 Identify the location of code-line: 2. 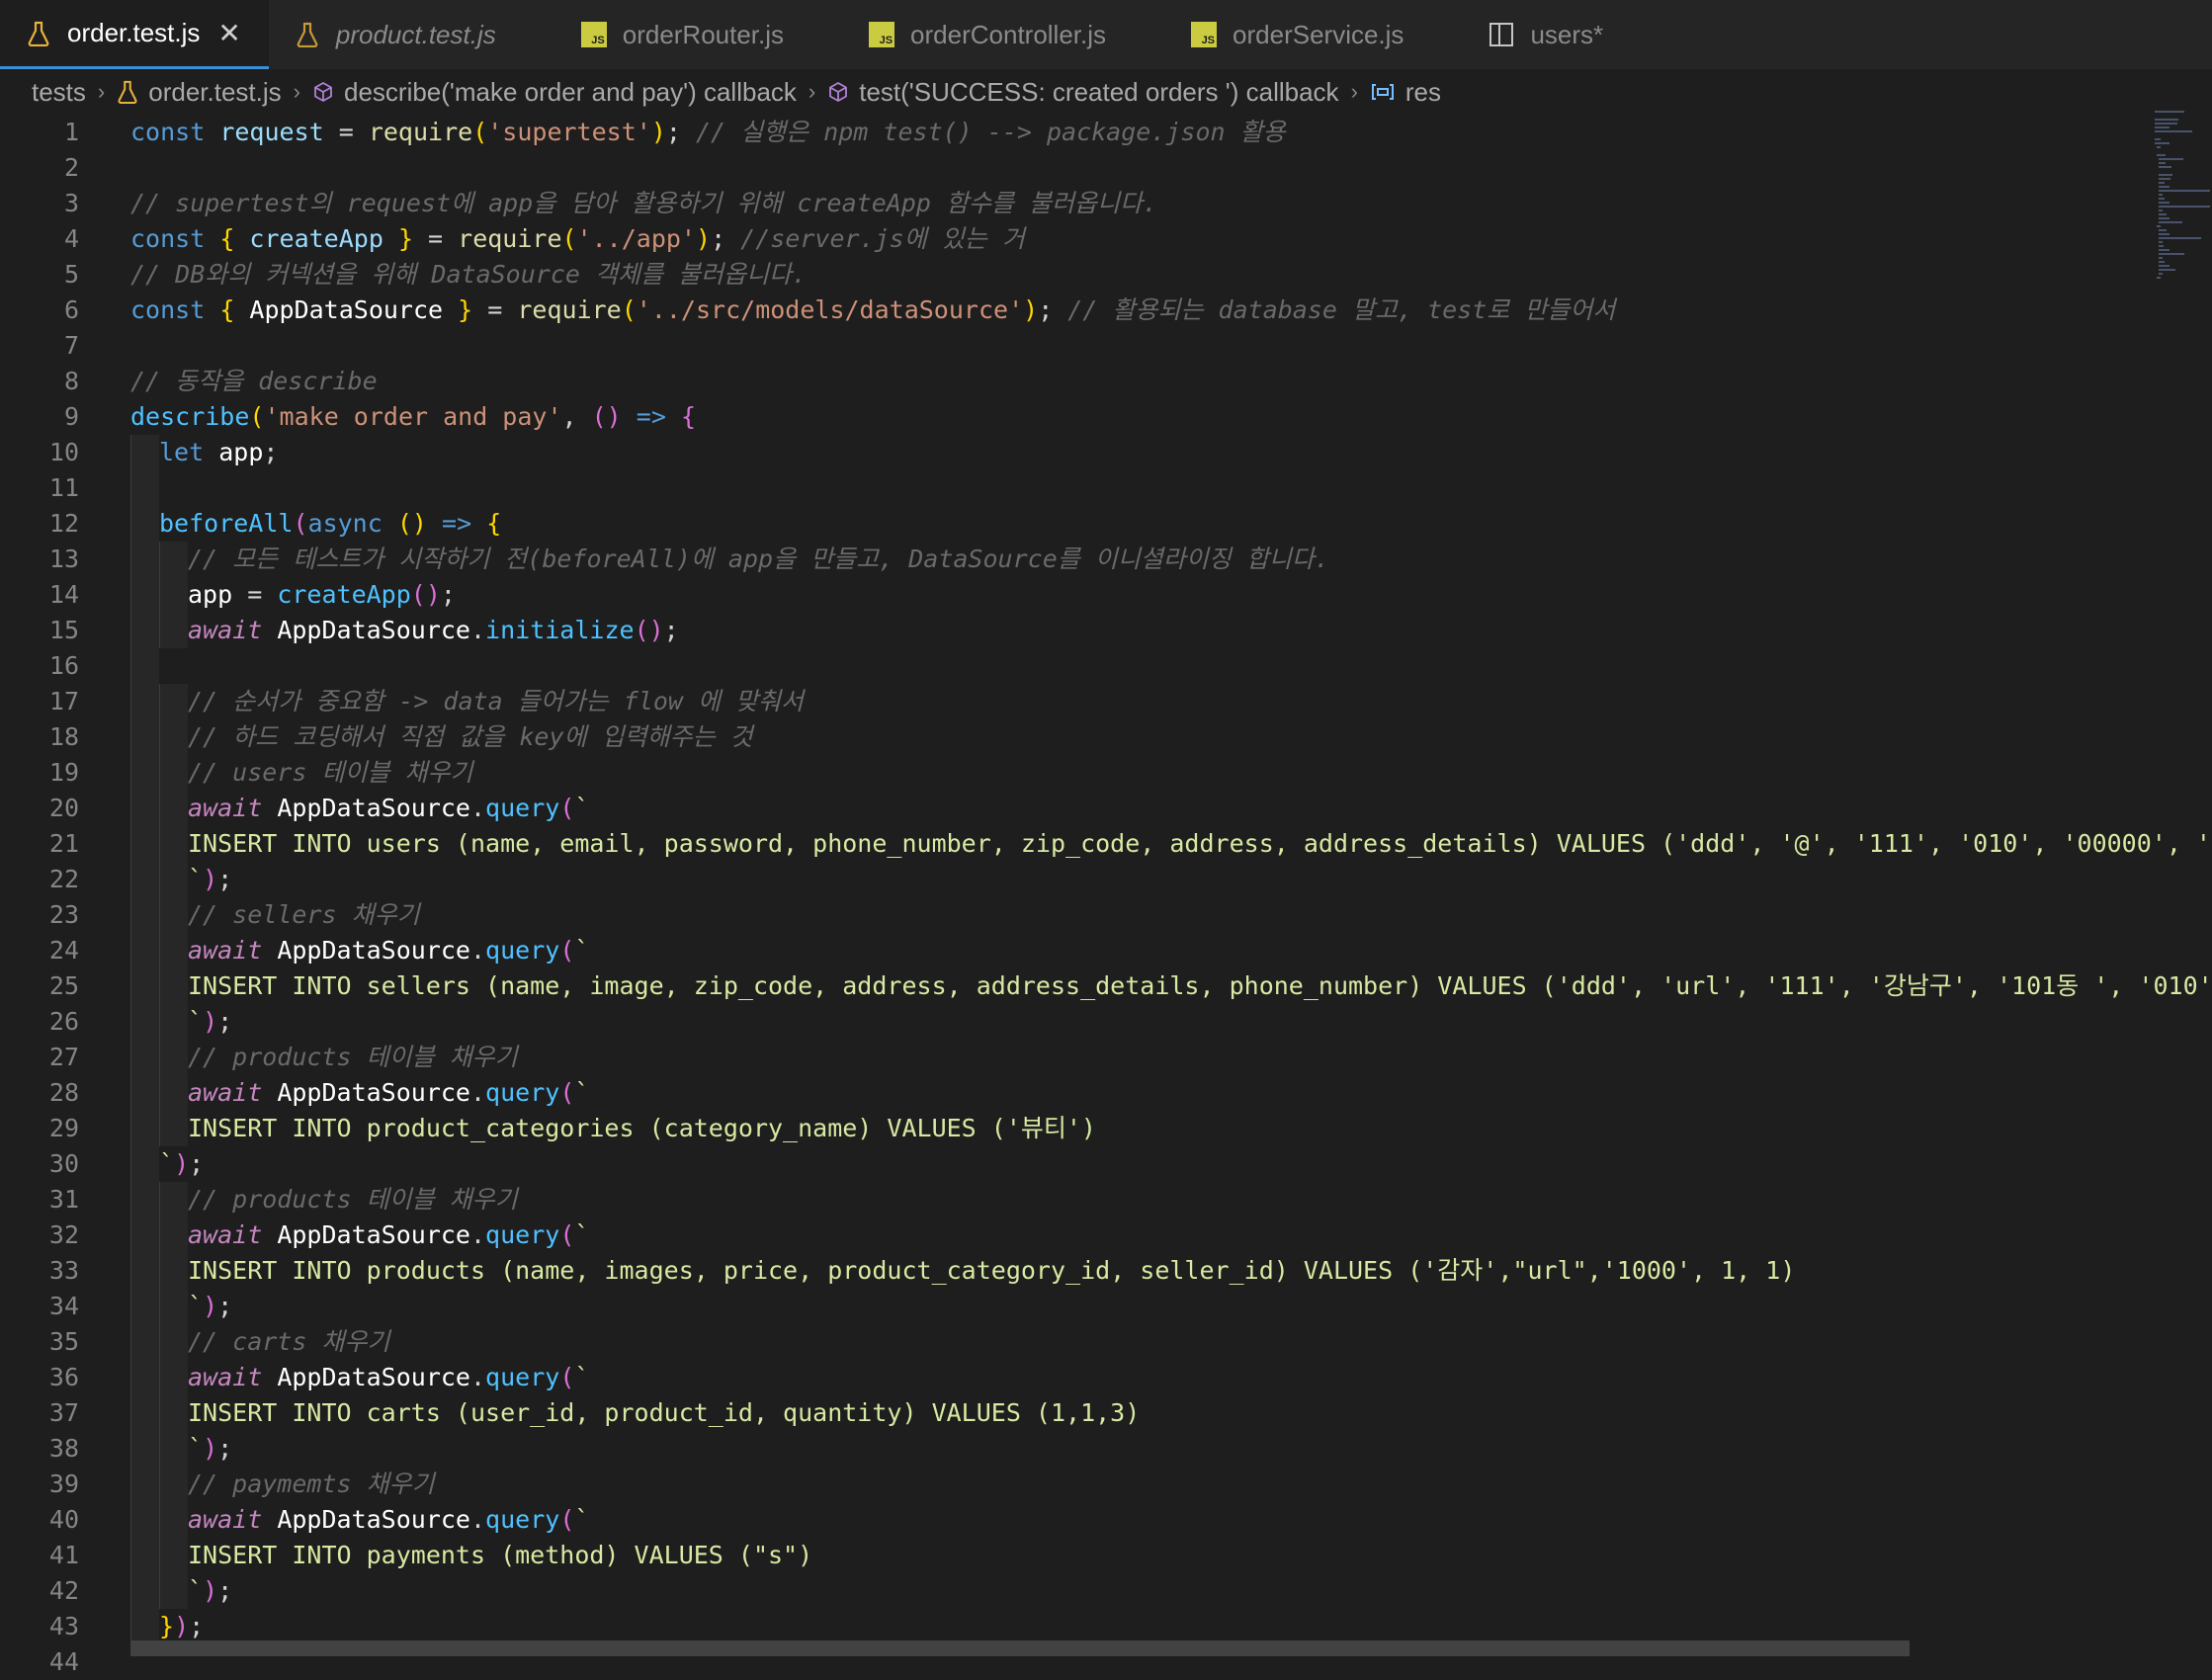
(1077, 168).